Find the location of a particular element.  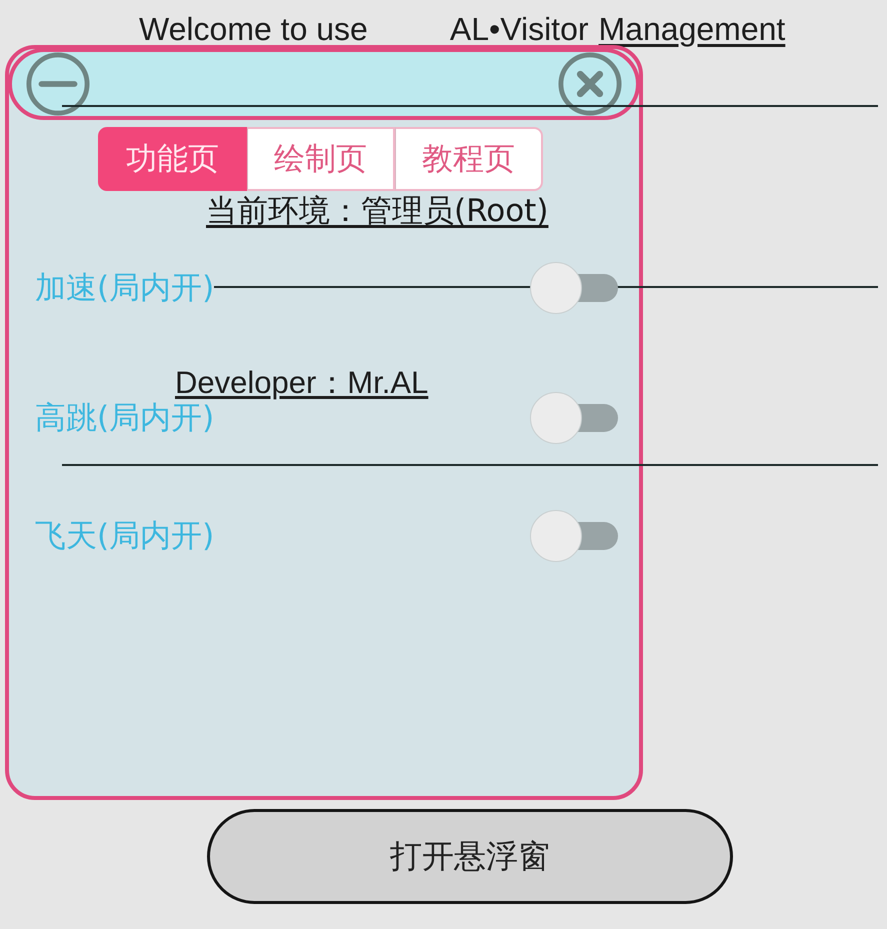

app-name-text: Management is located at coordinates (692, 29).